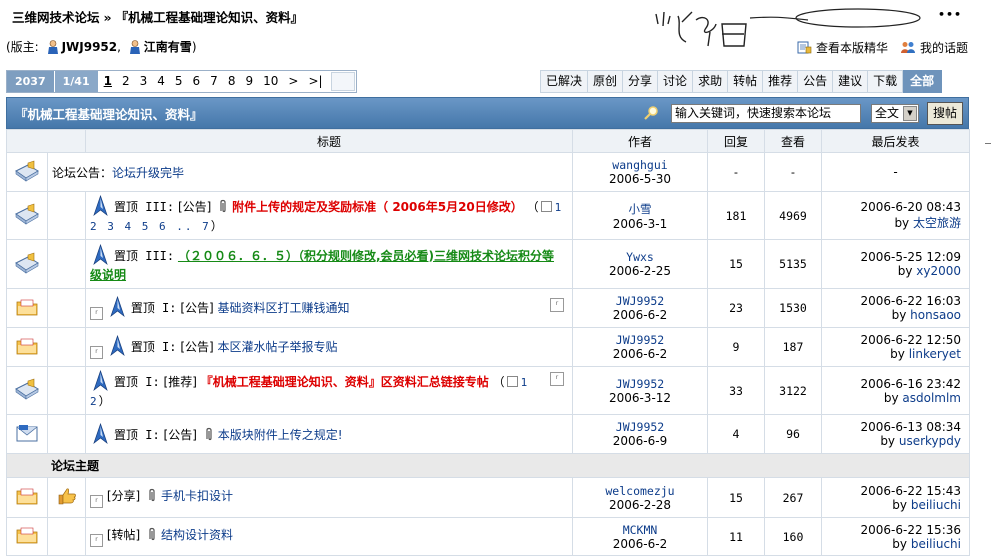 The width and height of the screenshot is (993, 560). Describe the element at coordinates (284, 308) in the screenshot. I see `topic-title: 基础资料区打工赚钱通知` at that location.